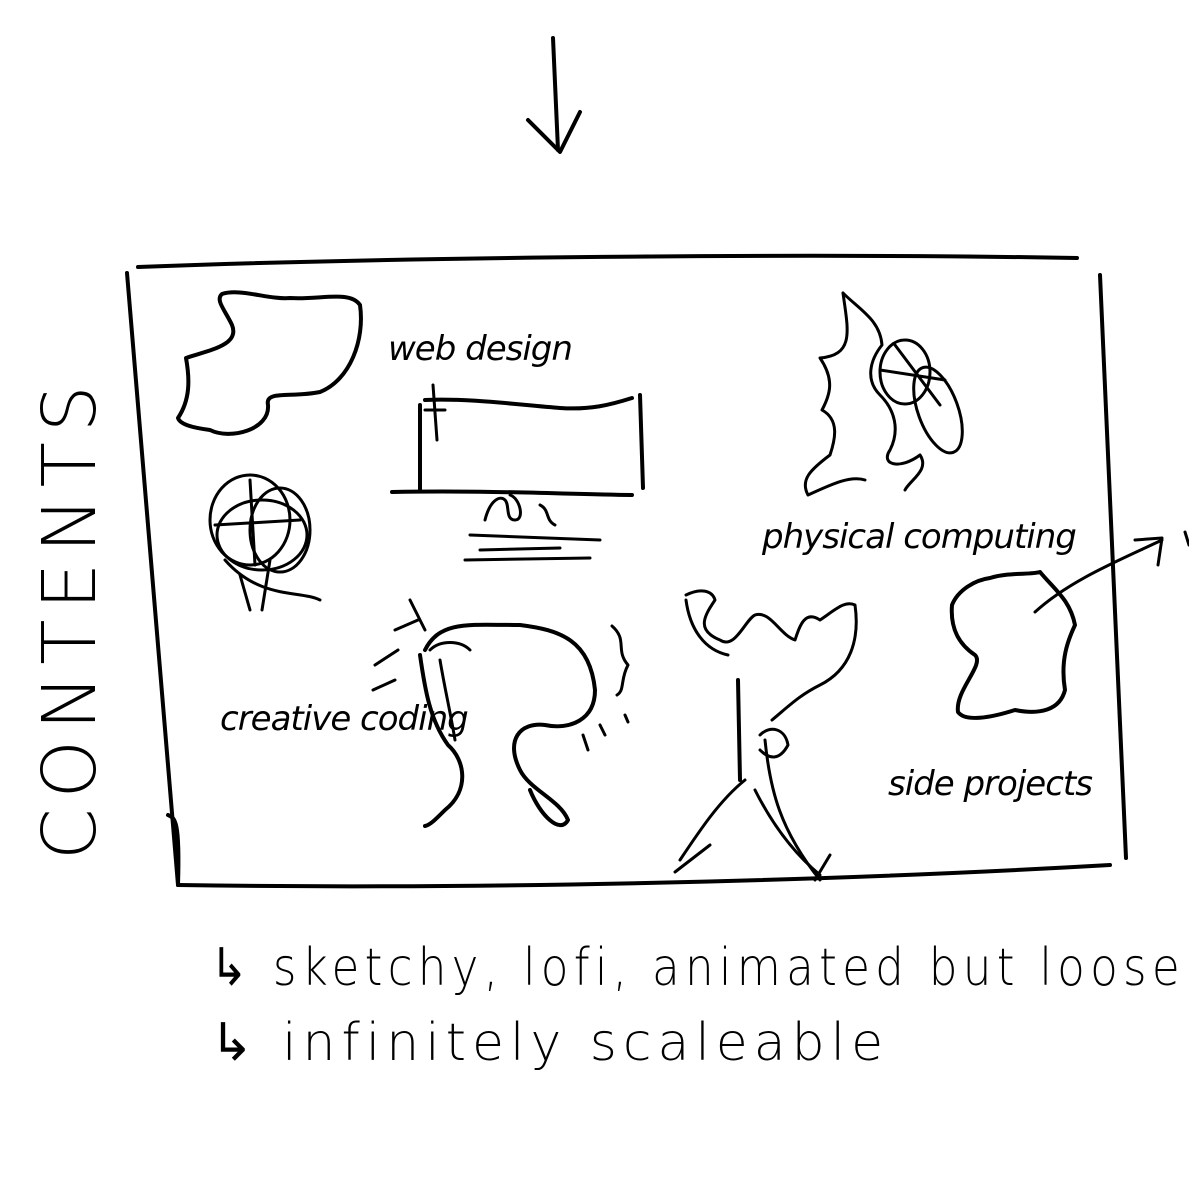 This screenshot has width=1189, height=1189. Describe the element at coordinates (549, 1043) in the screenshot. I see `note-line-2: ↳ infinitely scaleable` at that location.